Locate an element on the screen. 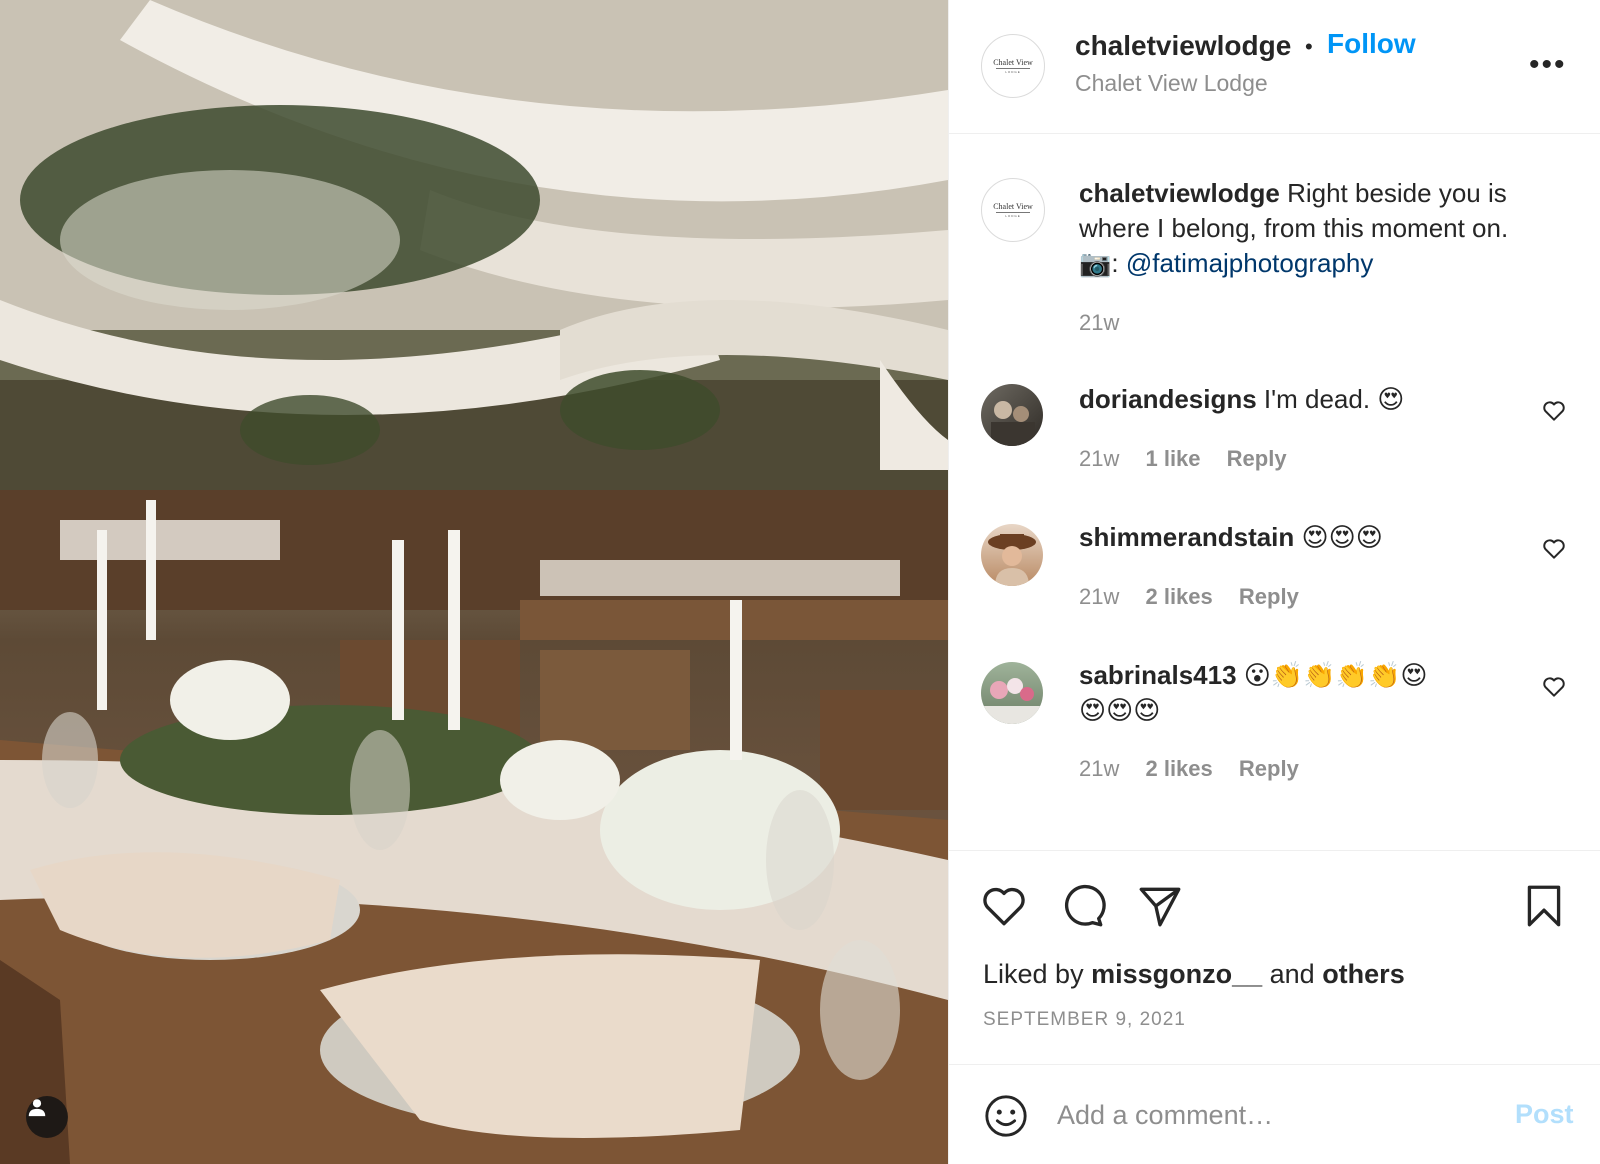 Image resolution: width=1600 pixels, height=1164 pixels. caption-line2: where I belong, from this moment on. is located at coordinates (1294, 228).